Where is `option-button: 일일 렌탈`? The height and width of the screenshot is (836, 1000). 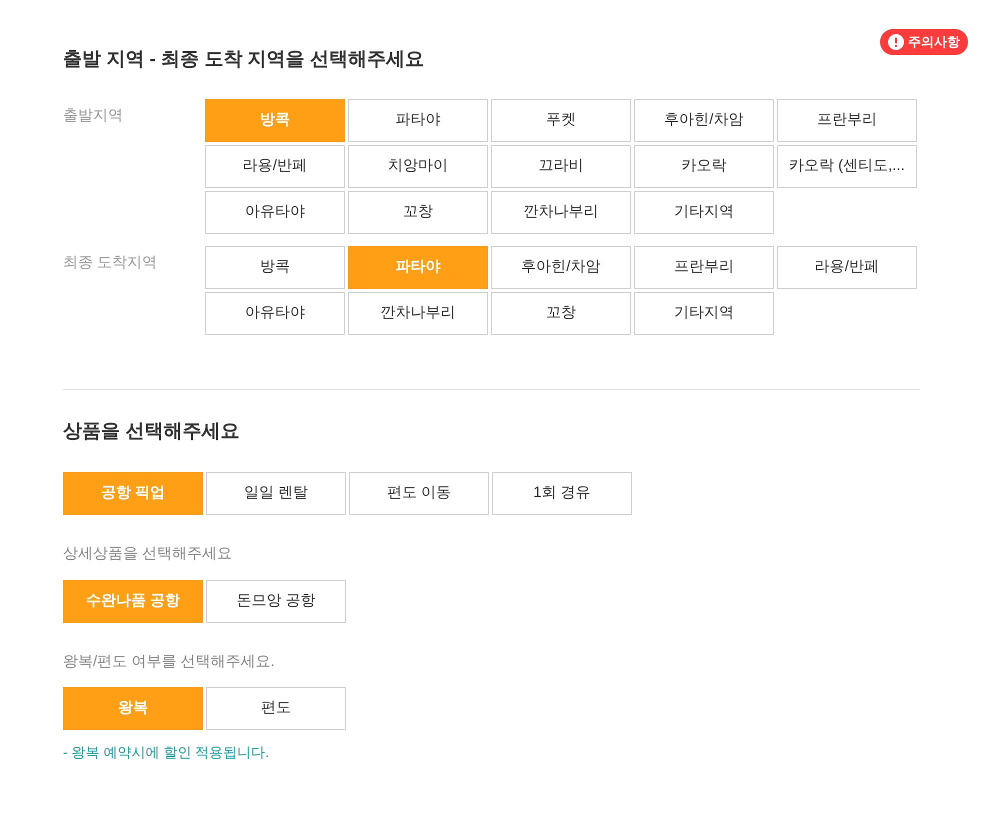
option-button: 일일 렌탈 is located at coordinates (276, 493).